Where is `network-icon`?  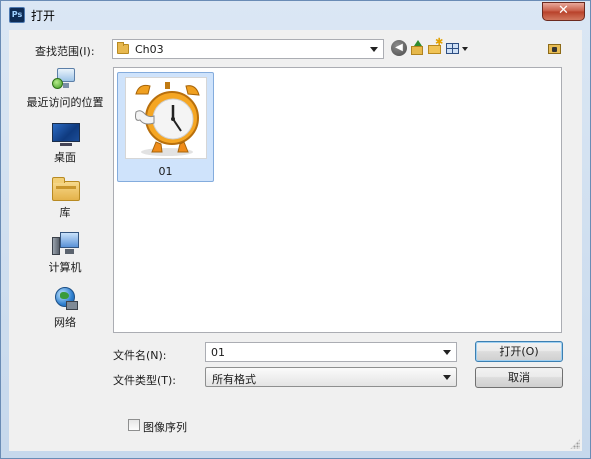
network-icon is located at coordinates (65, 299).